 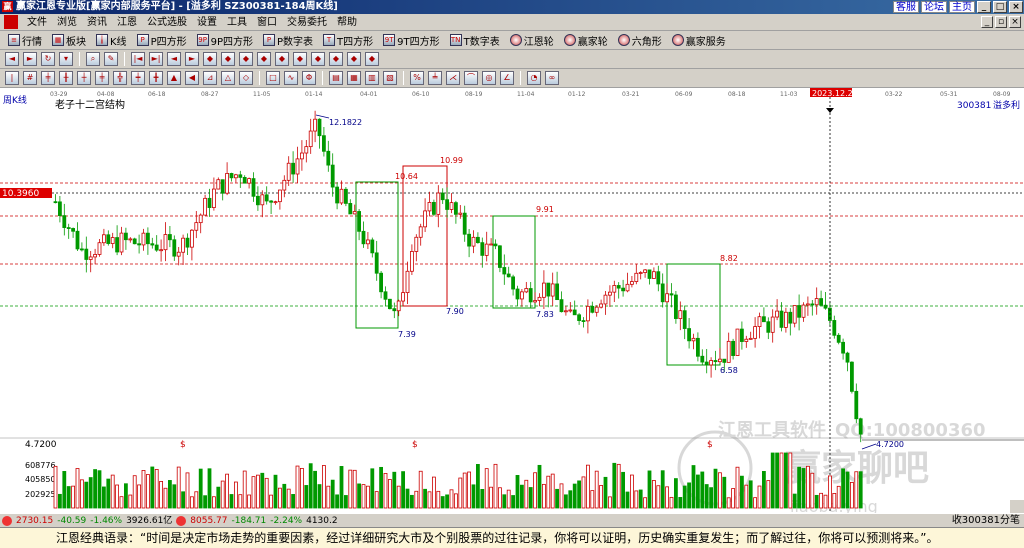 What do you see at coordinates (372, 59) in the screenshot?
I see `diamond-10-icon: ◆` at bounding box center [372, 59].